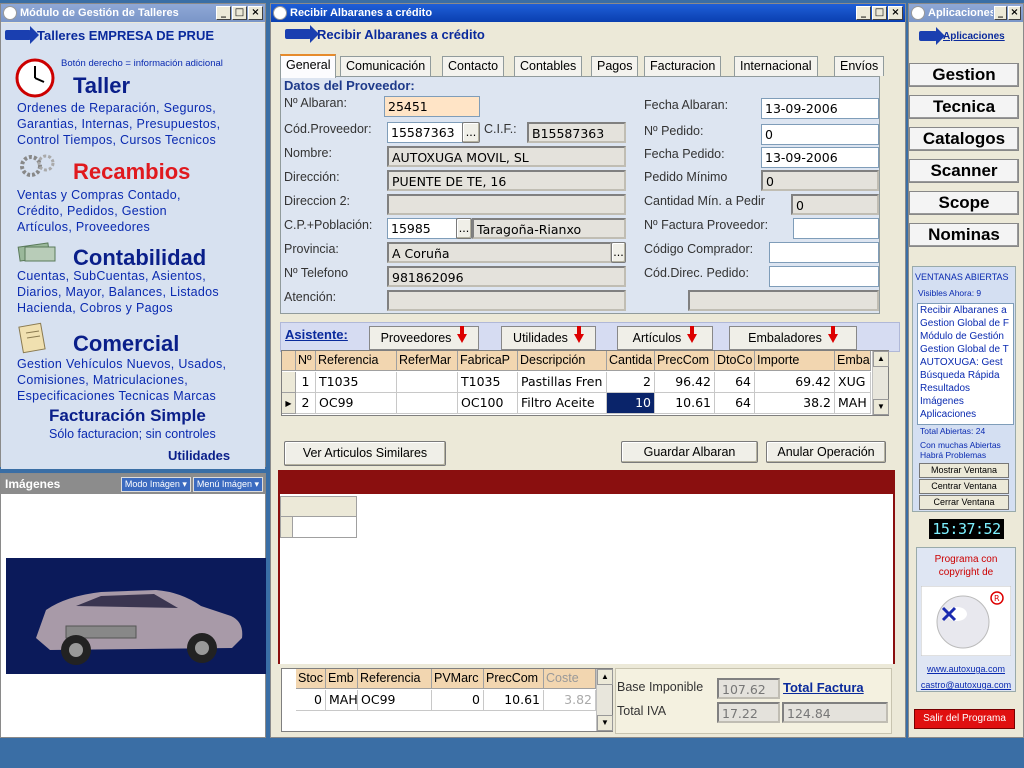 This screenshot has width=1024, height=768. I want to click on web-link: www.autoxuga.com, so click(966, 669).